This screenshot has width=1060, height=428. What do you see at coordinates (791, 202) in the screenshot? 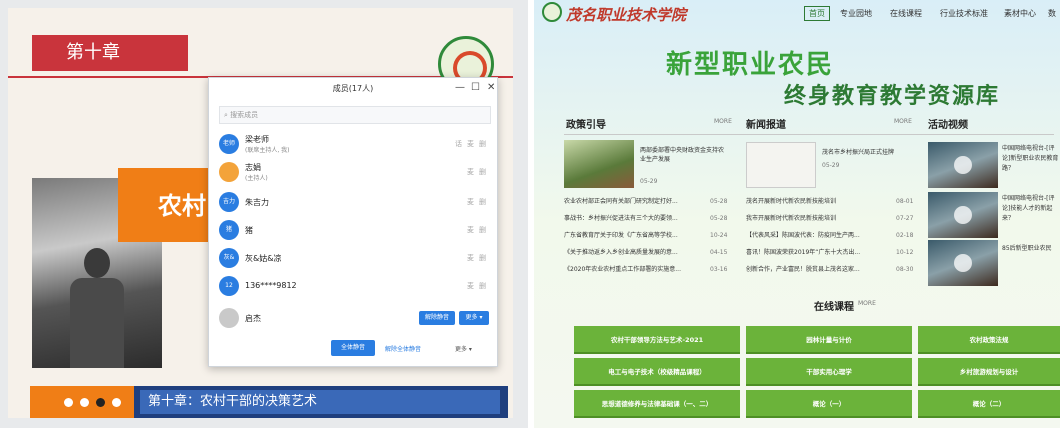
I see `news-item: 茂名开展新时代新农民新技能培训` at bounding box center [791, 202].